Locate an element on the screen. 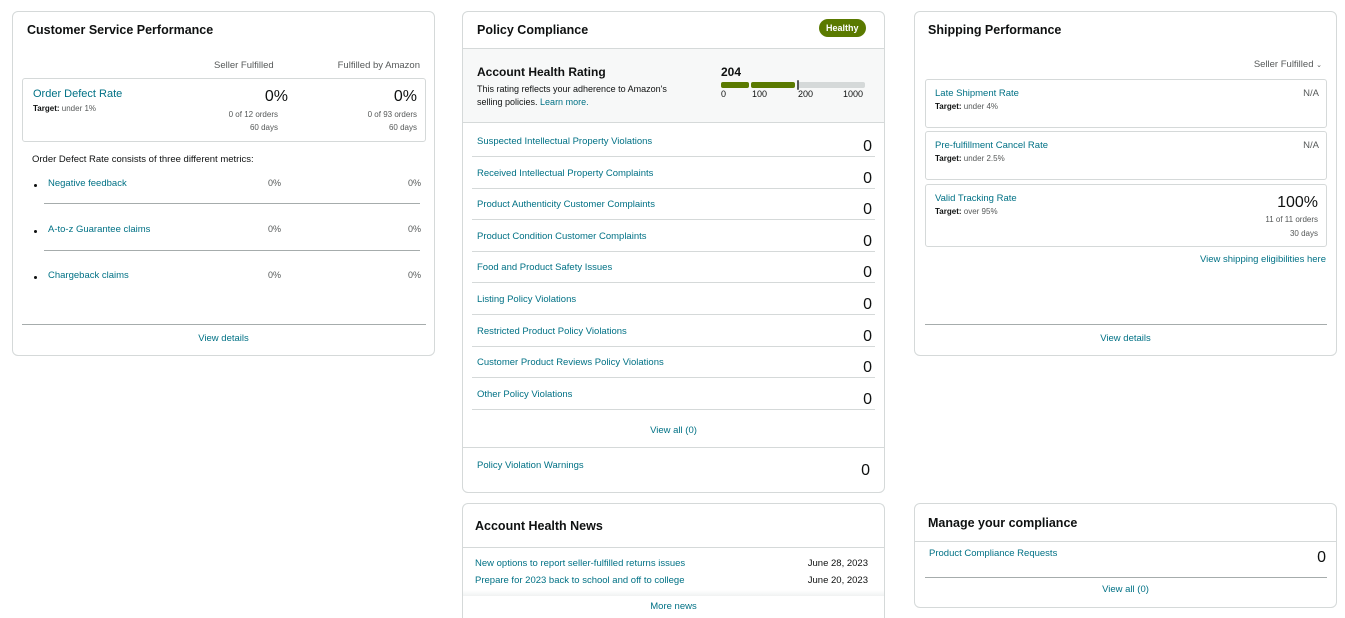 This screenshot has width=1345, height=618. customer-service-title: Customer Service Performance is located at coordinates (120, 30).